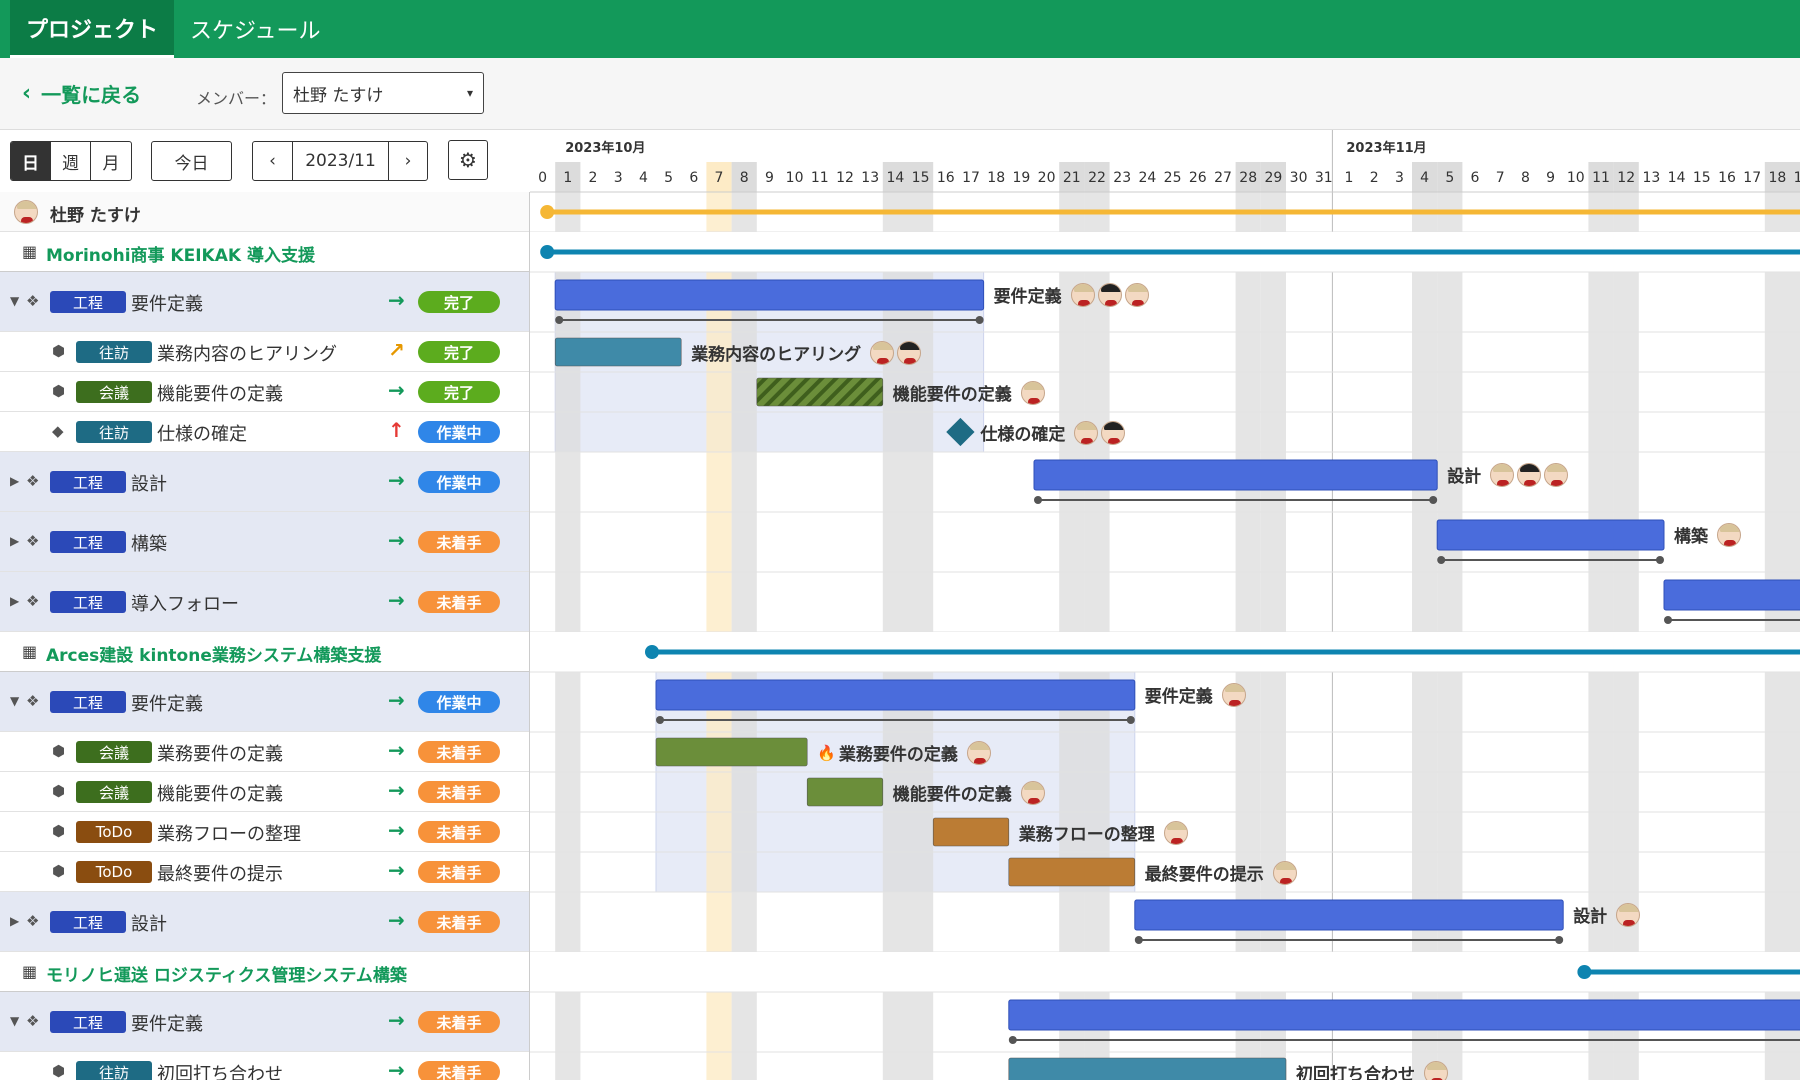 The height and width of the screenshot is (1080, 1800). Describe the element at coordinates (468, 160) in the screenshot. I see `settings-button: ⚙` at that location.